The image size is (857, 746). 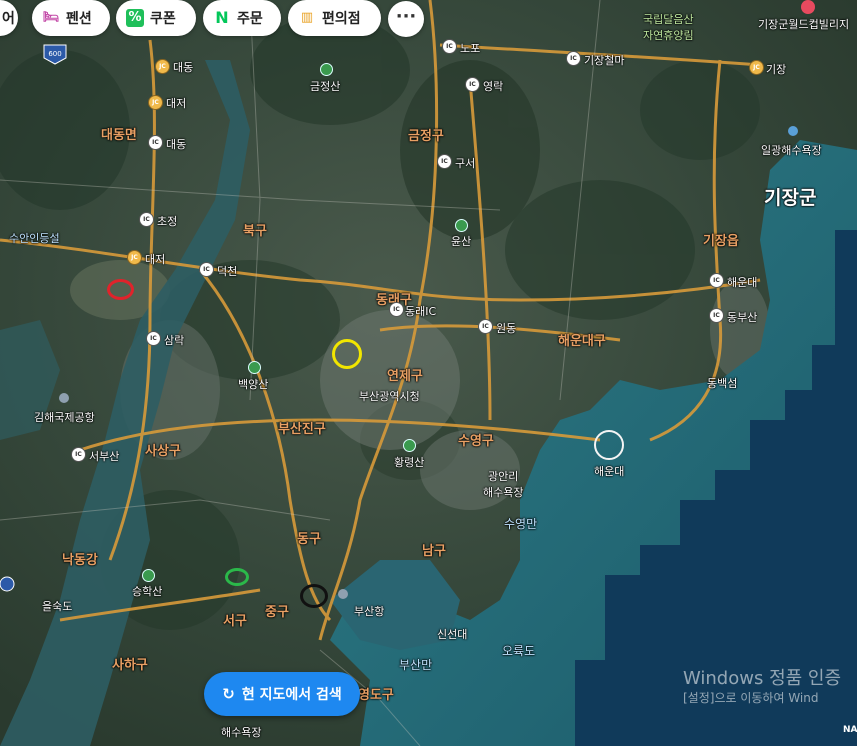 What do you see at coordinates (376, 695) in the screenshot?
I see `district-yeonggu: 영도구` at bounding box center [376, 695].